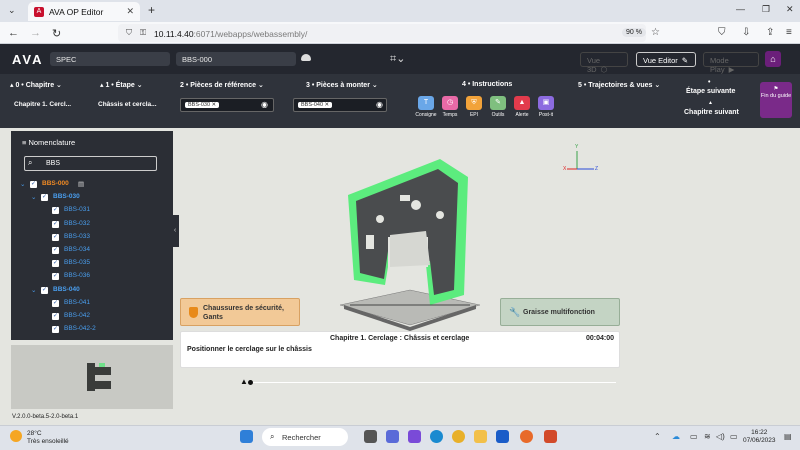  I want to click on zoom-level: 90 %, so click(634, 32).